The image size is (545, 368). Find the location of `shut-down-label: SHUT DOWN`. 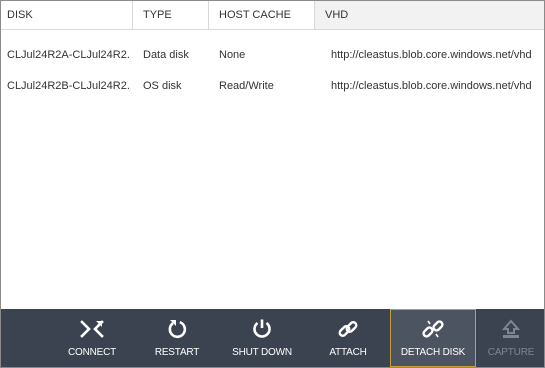

shut-down-label: SHUT DOWN is located at coordinates (262, 352).